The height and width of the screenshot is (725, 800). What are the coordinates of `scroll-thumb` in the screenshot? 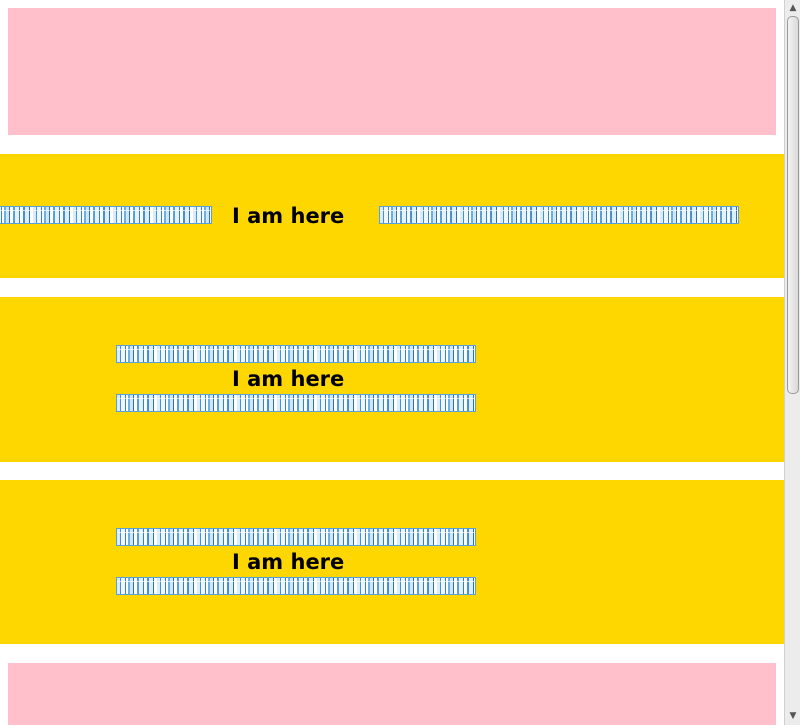 It's located at (793, 205).